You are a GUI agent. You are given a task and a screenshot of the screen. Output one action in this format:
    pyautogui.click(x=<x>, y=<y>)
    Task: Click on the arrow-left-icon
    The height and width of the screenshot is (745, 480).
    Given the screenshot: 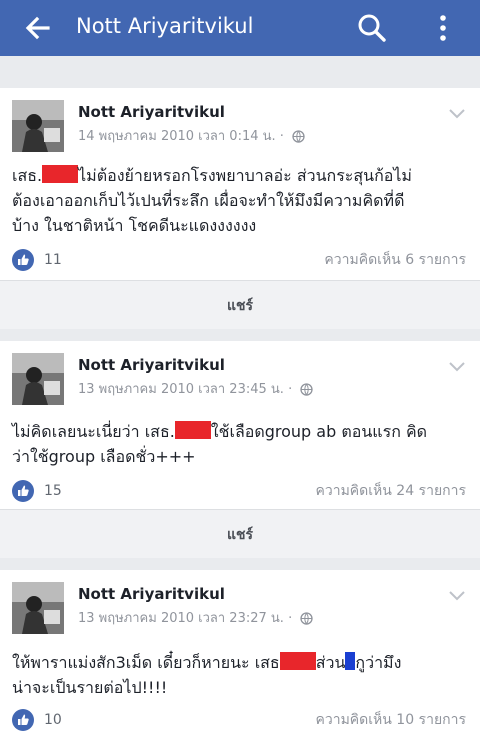 What is the action you would take?
    pyautogui.click(x=38, y=28)
    